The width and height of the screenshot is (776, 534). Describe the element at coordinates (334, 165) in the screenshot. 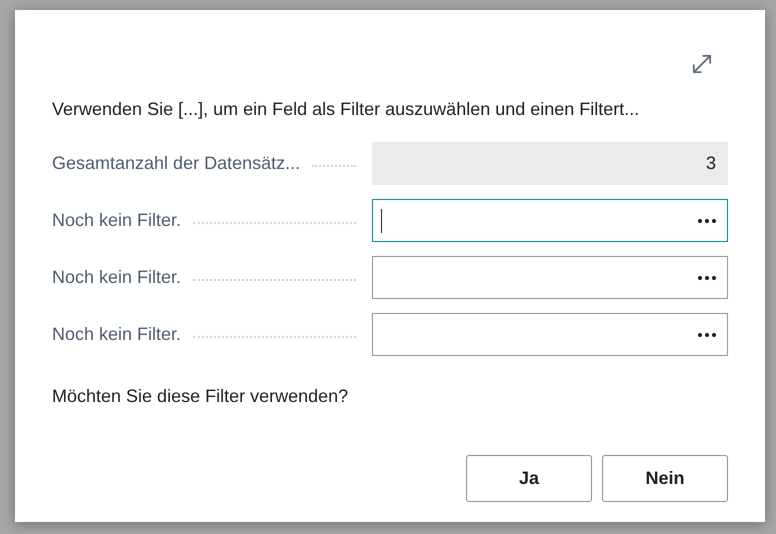

I see `leader-line` at that location.